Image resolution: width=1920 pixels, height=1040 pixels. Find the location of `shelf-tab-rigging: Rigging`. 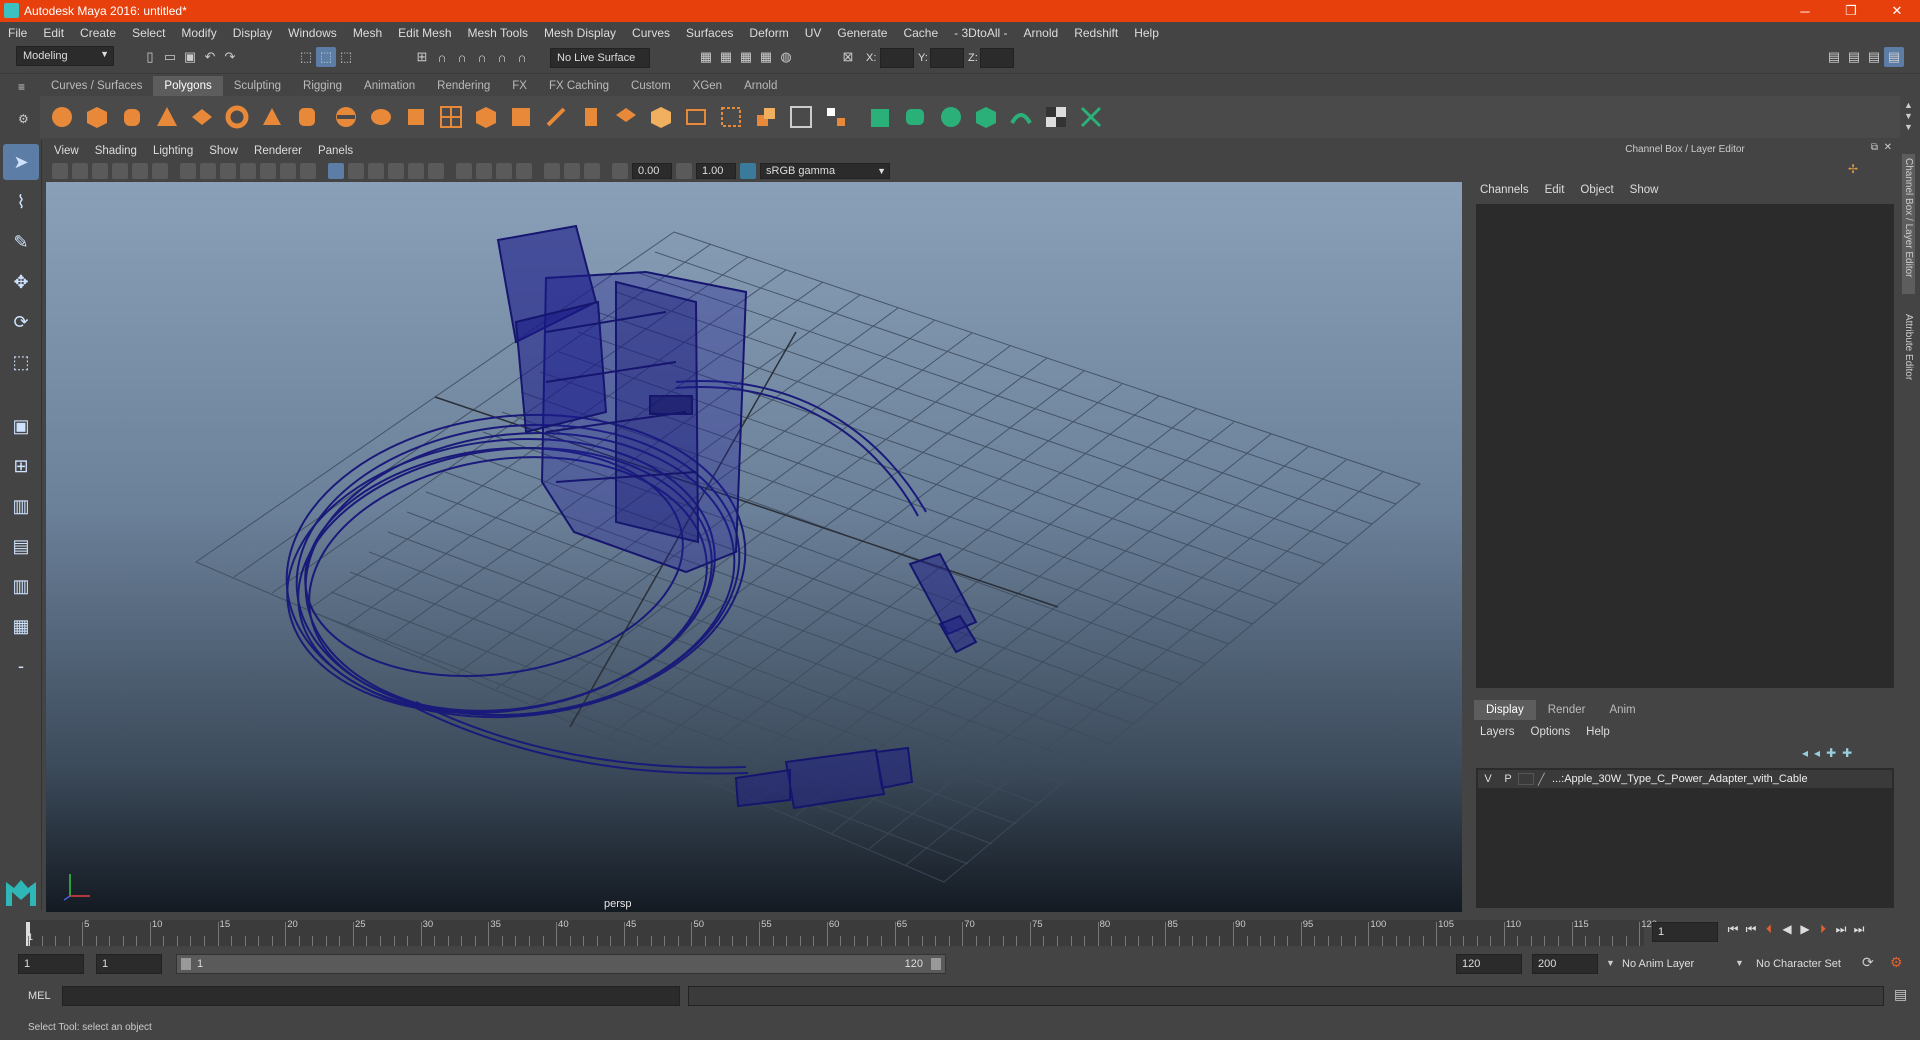

shelf-tab-rigging: Rigging is located at coordinates (323, 86).